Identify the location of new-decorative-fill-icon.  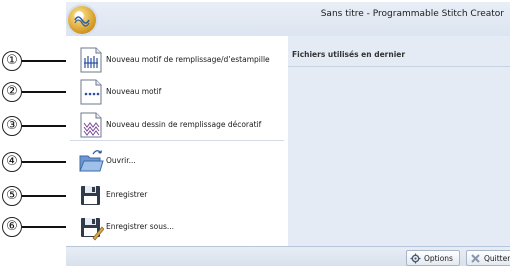
(91, 125).